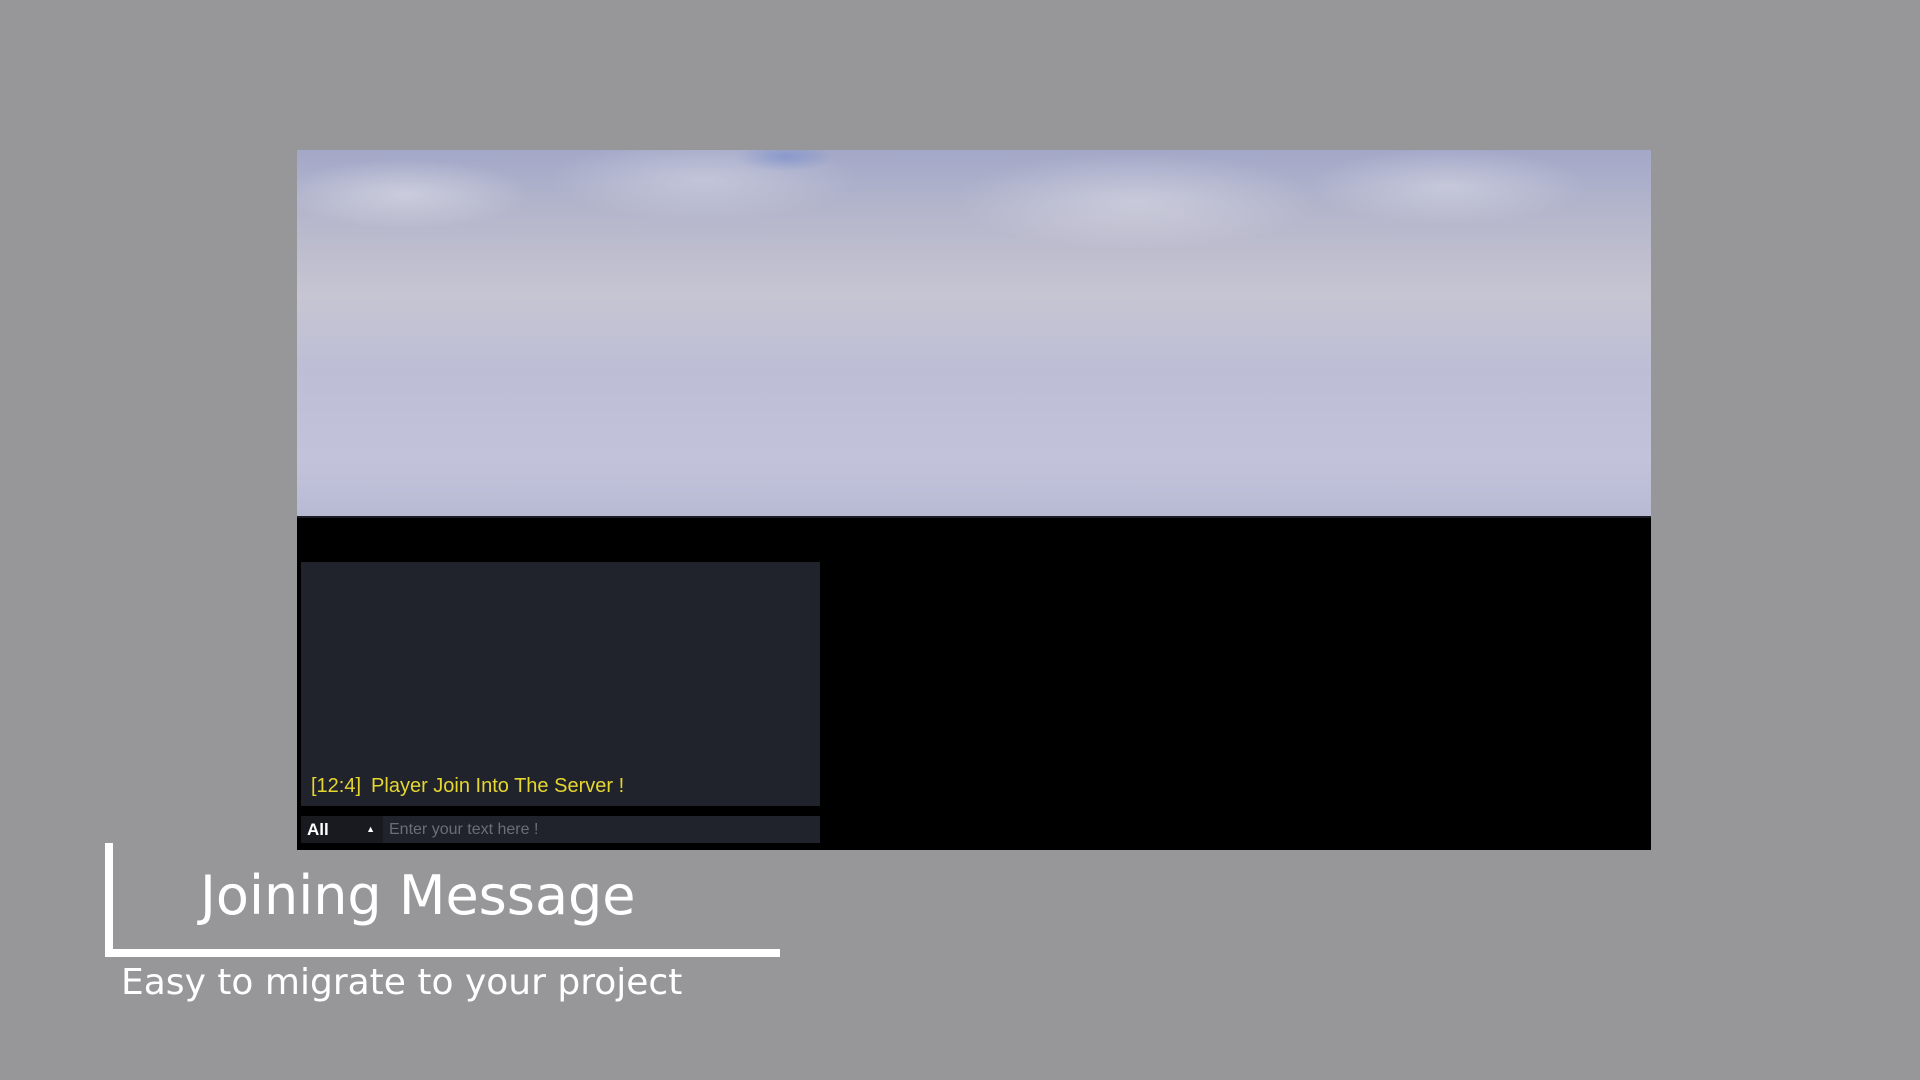  I want to click on caret-up-icon: ▲, so click(370, 829).